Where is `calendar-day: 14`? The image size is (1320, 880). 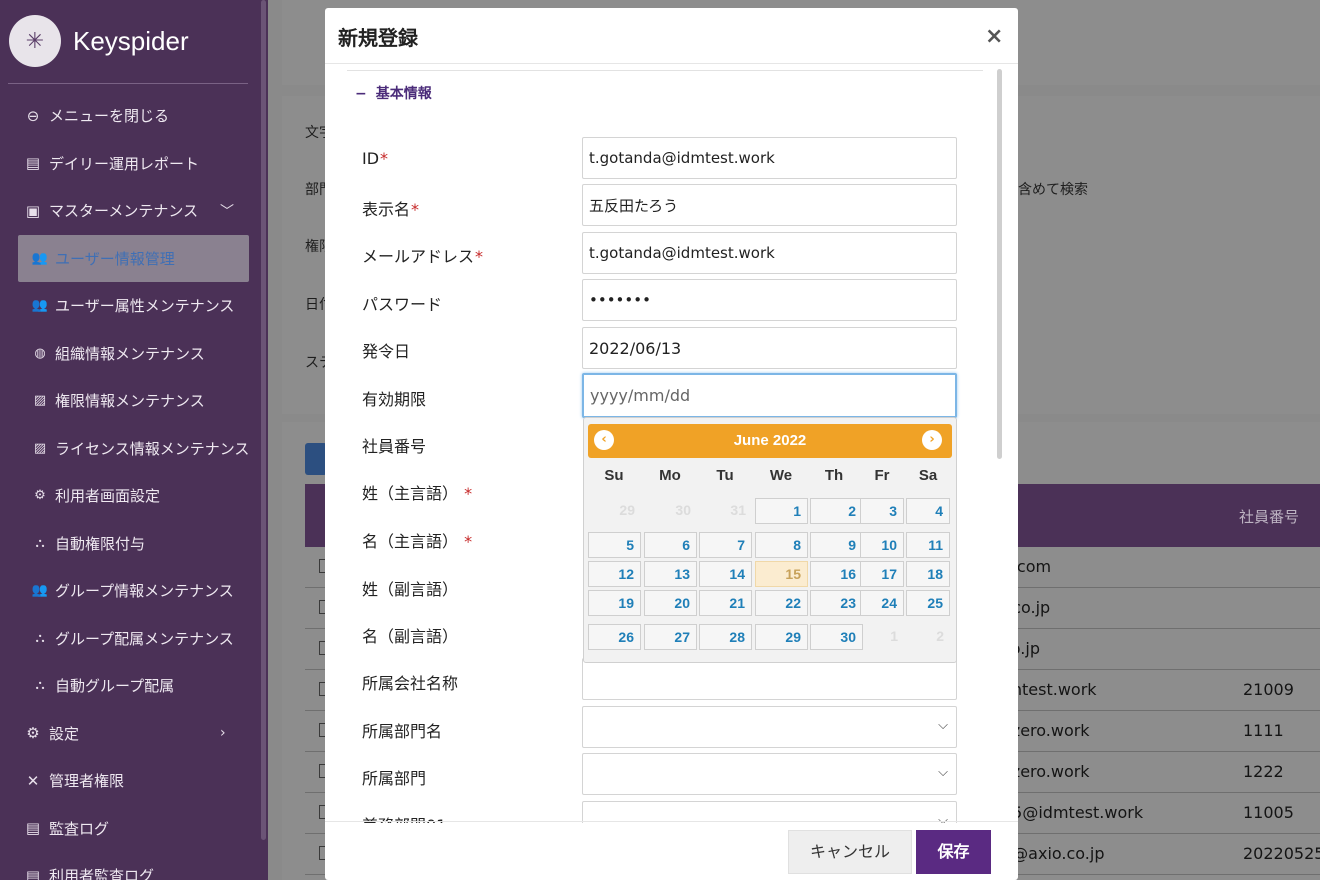
calendar-day: 14 is located at coordinates (725, 574).